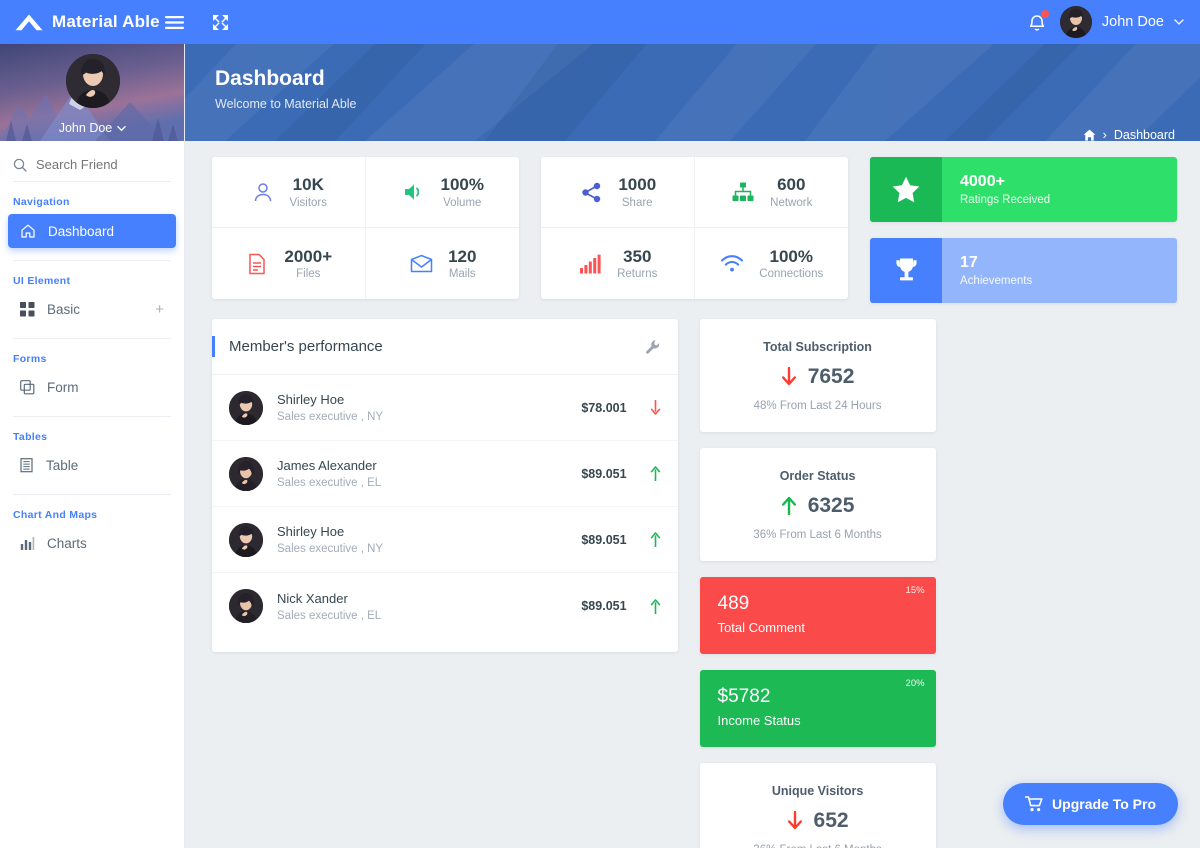 Image resolution: width=1200 pixels, height=848 pixels. Describe the element at coordinates (771, 192) in the screenshot. I see `stat-cell-network: 600 Network` at that location.